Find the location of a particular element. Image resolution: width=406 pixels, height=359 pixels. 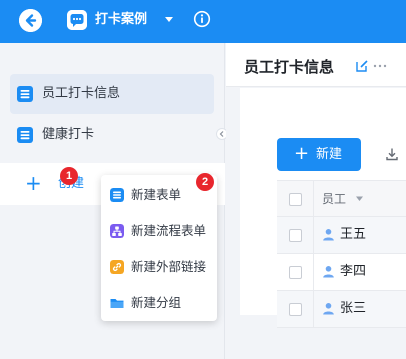

employee-name: 李四 is located at coordinates (353, 271).